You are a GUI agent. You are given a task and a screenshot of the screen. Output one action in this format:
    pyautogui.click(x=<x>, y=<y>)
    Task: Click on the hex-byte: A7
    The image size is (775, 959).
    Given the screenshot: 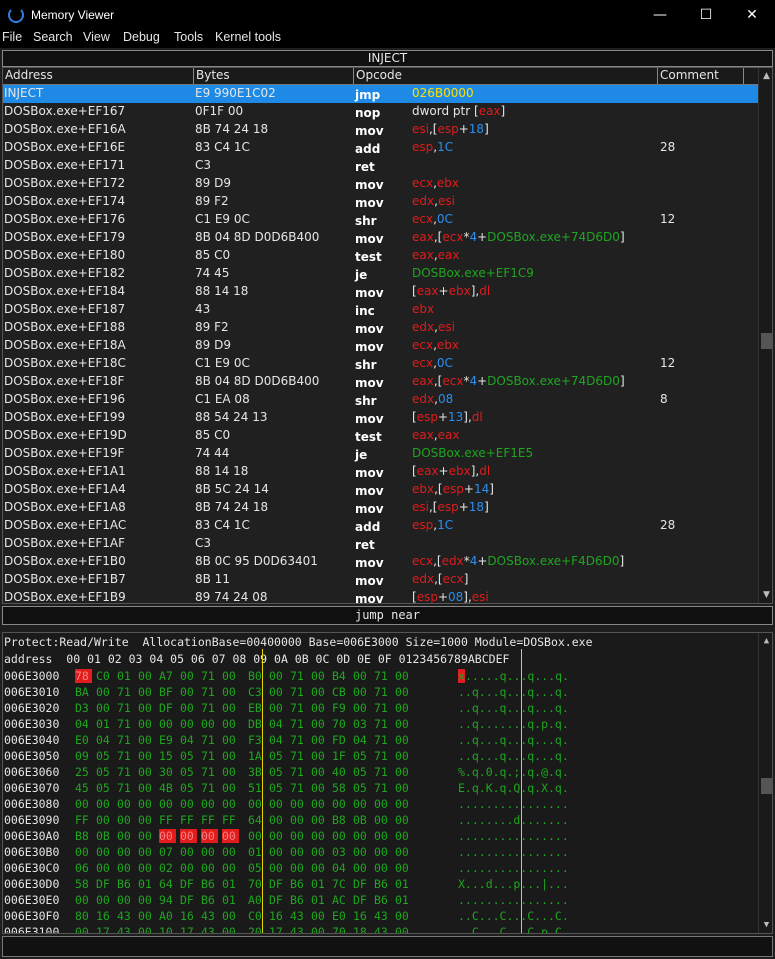 What is the action you would take?
    pyautogui.click(x=167, y=676)
    